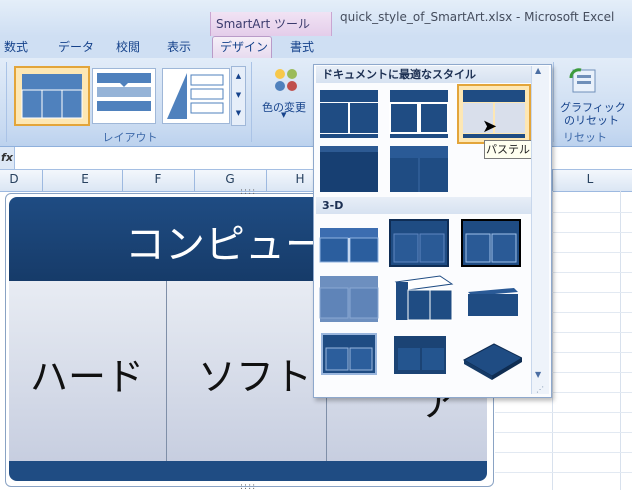  I want to click on style-3d-cartoon-icon, so click(491, 243).